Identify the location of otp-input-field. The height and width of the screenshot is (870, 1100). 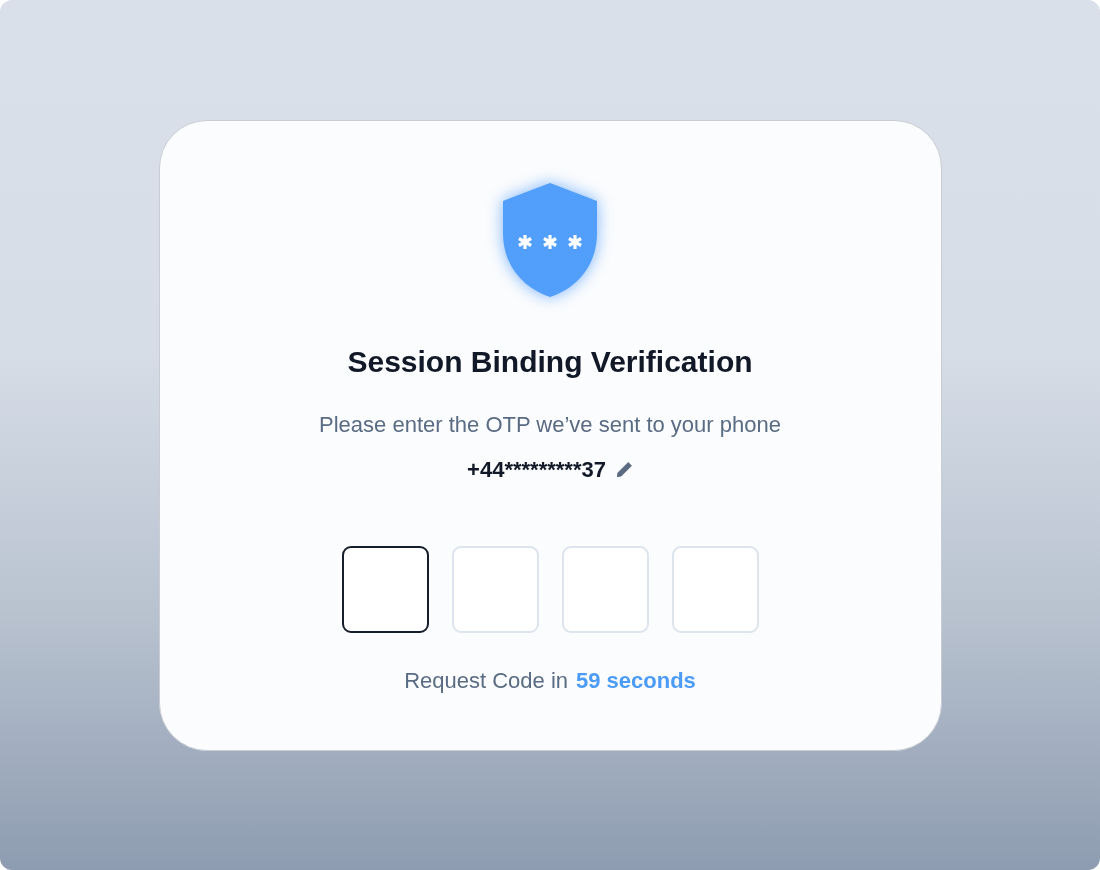
(385, 589).